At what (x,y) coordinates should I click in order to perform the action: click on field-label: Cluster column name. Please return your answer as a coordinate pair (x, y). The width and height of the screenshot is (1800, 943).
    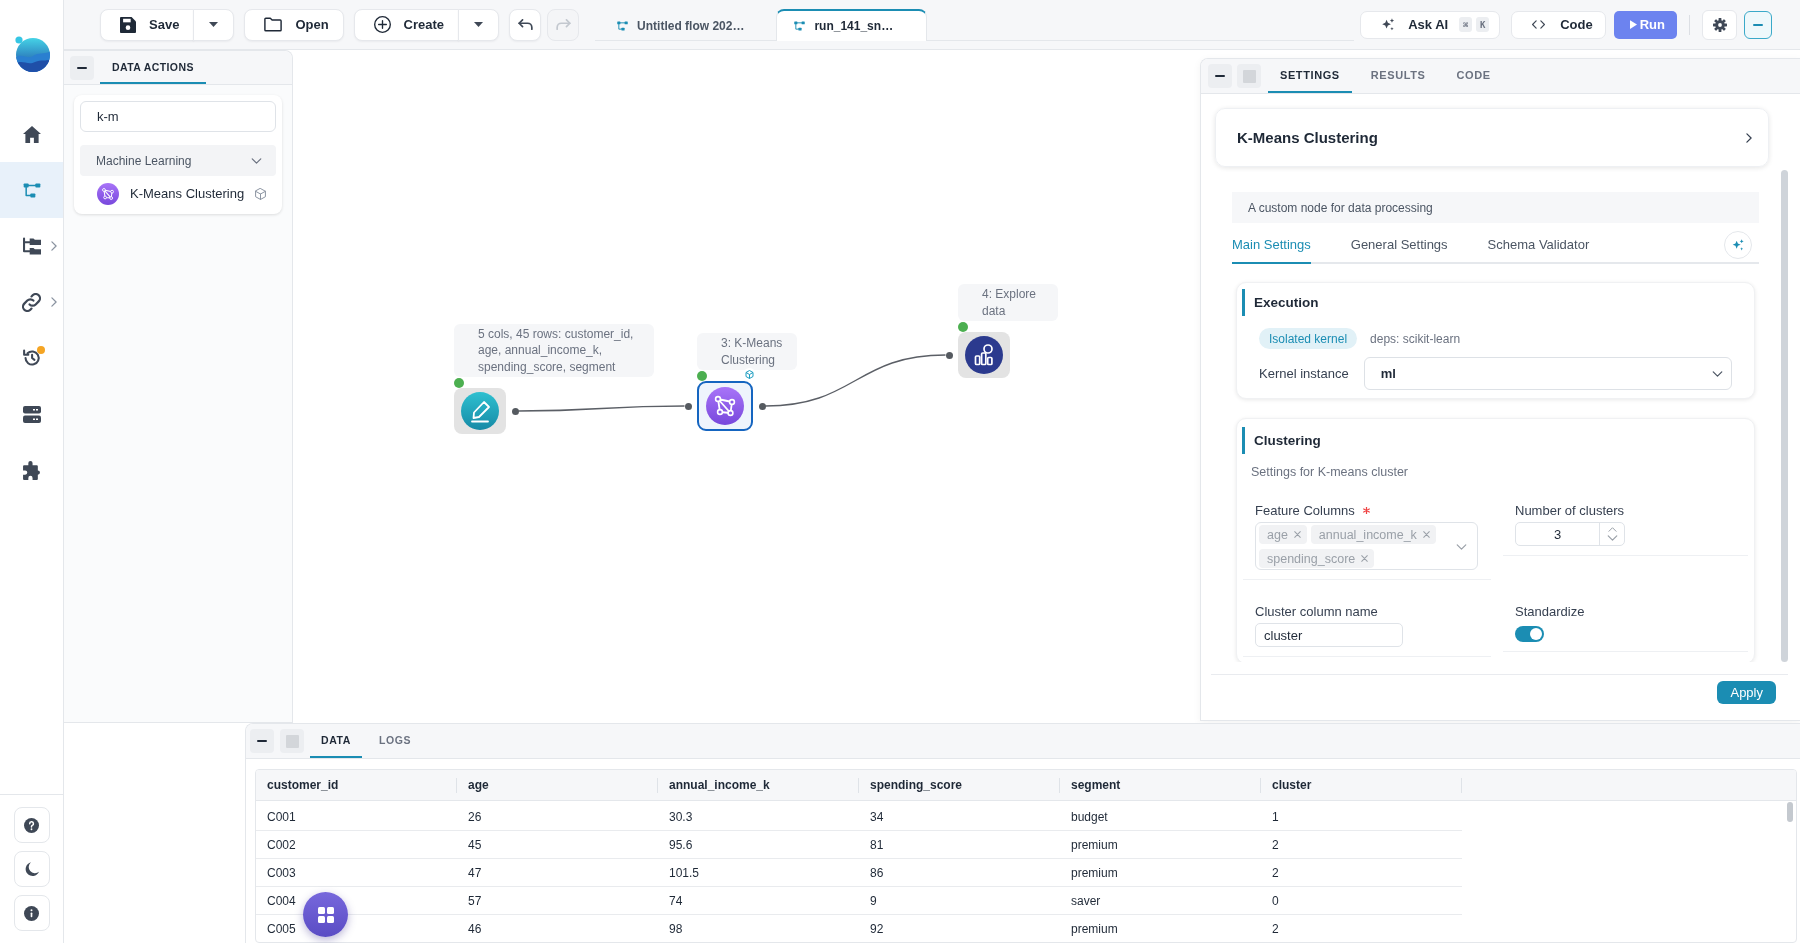
    Looking at the image, I should click on (1316, 611).